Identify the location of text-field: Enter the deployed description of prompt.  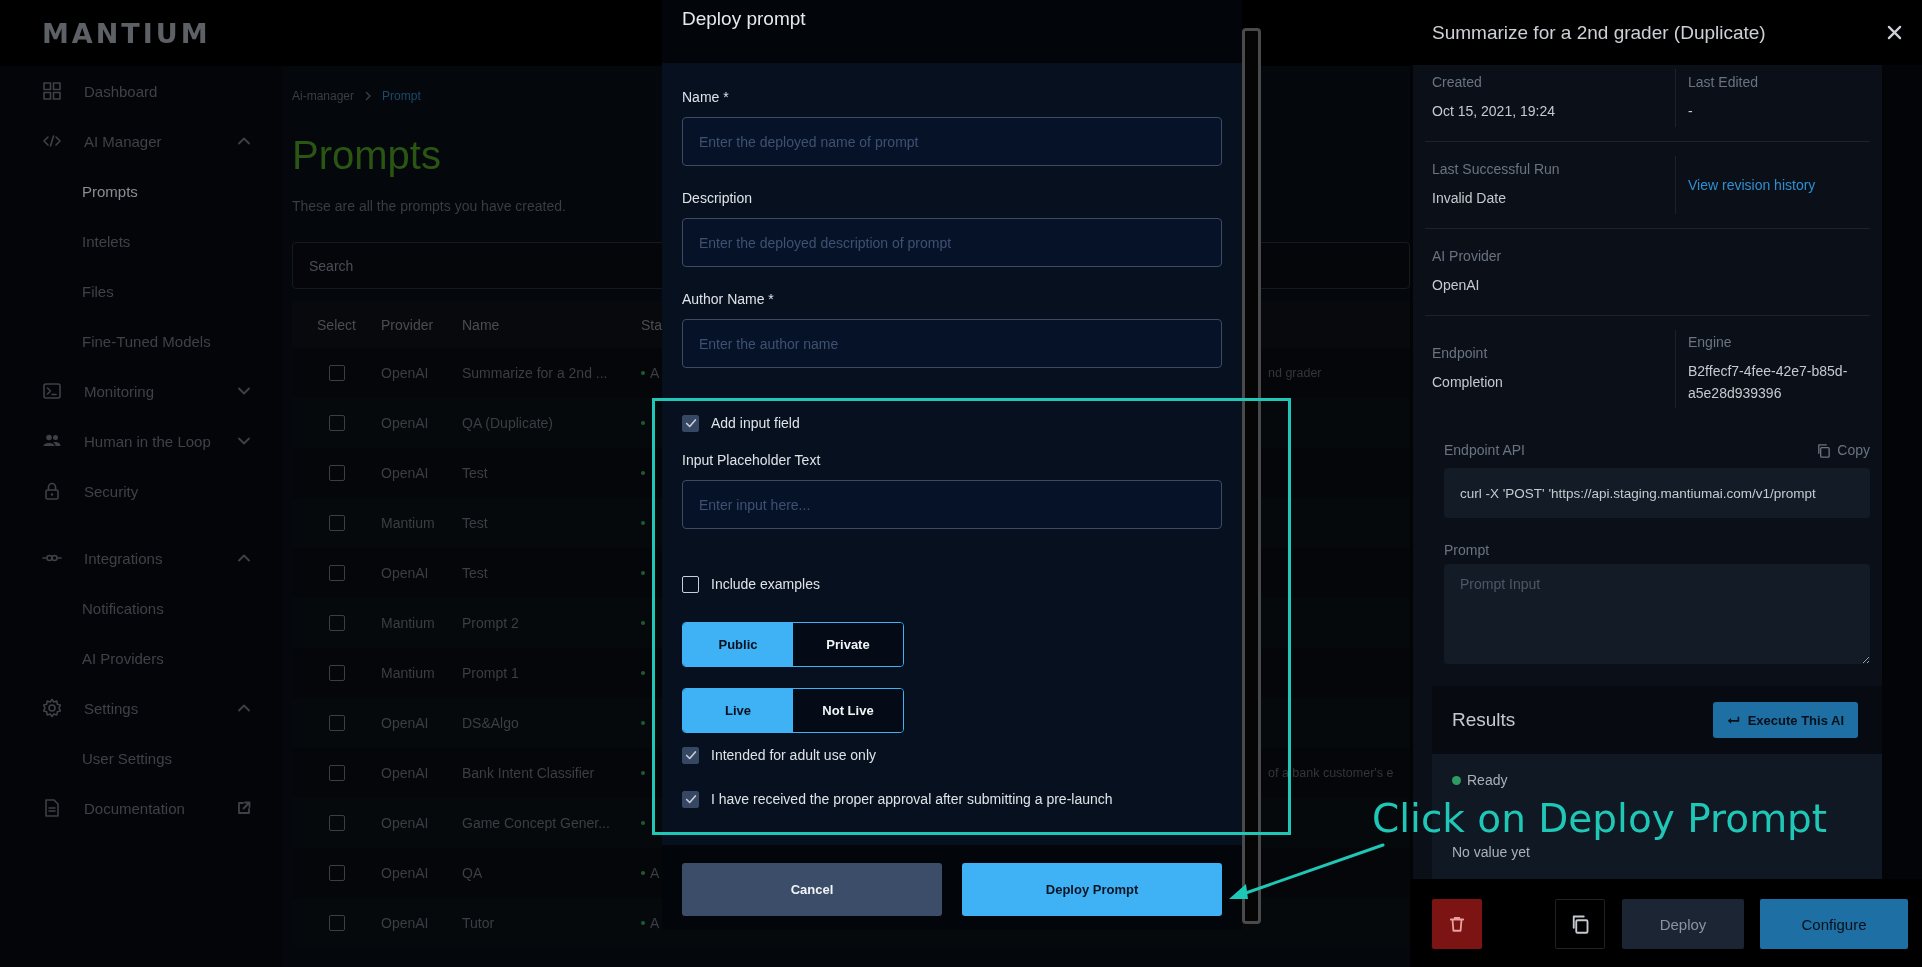
(952, 242).